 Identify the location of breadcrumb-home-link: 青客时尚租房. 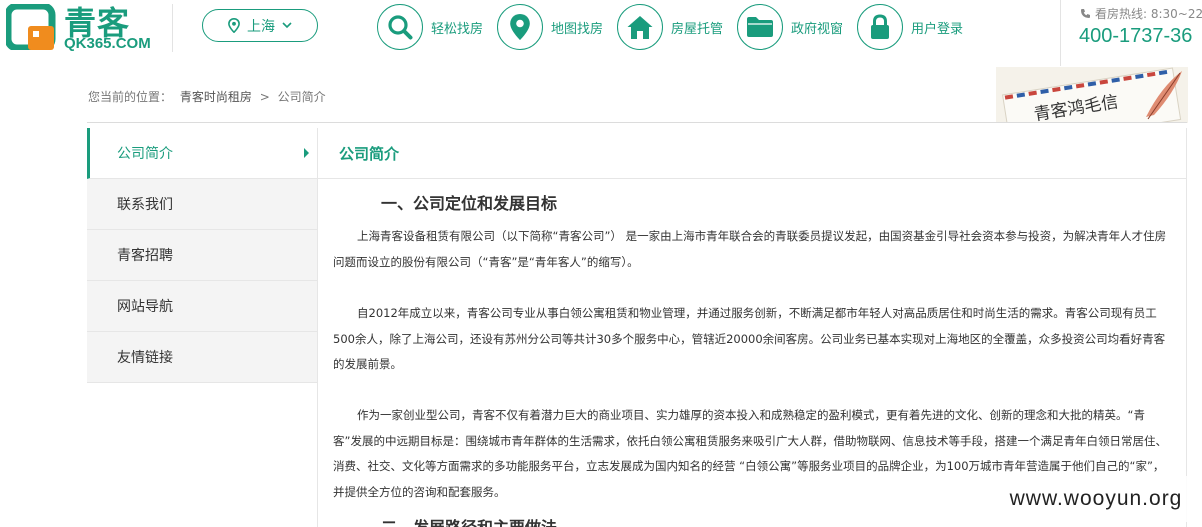
(216, 97).